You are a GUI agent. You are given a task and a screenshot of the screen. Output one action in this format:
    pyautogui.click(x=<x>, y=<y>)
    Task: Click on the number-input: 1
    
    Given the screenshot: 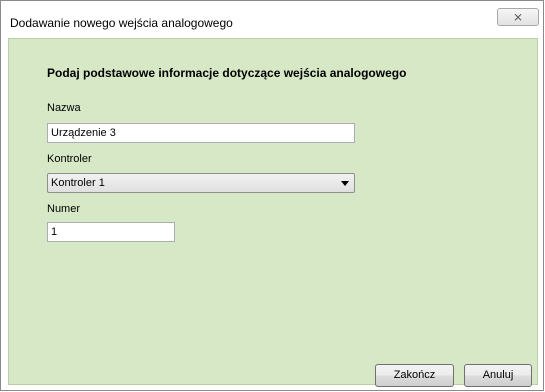 What is the action you would take?
    pyautogui.click(x=111, y=232)
    